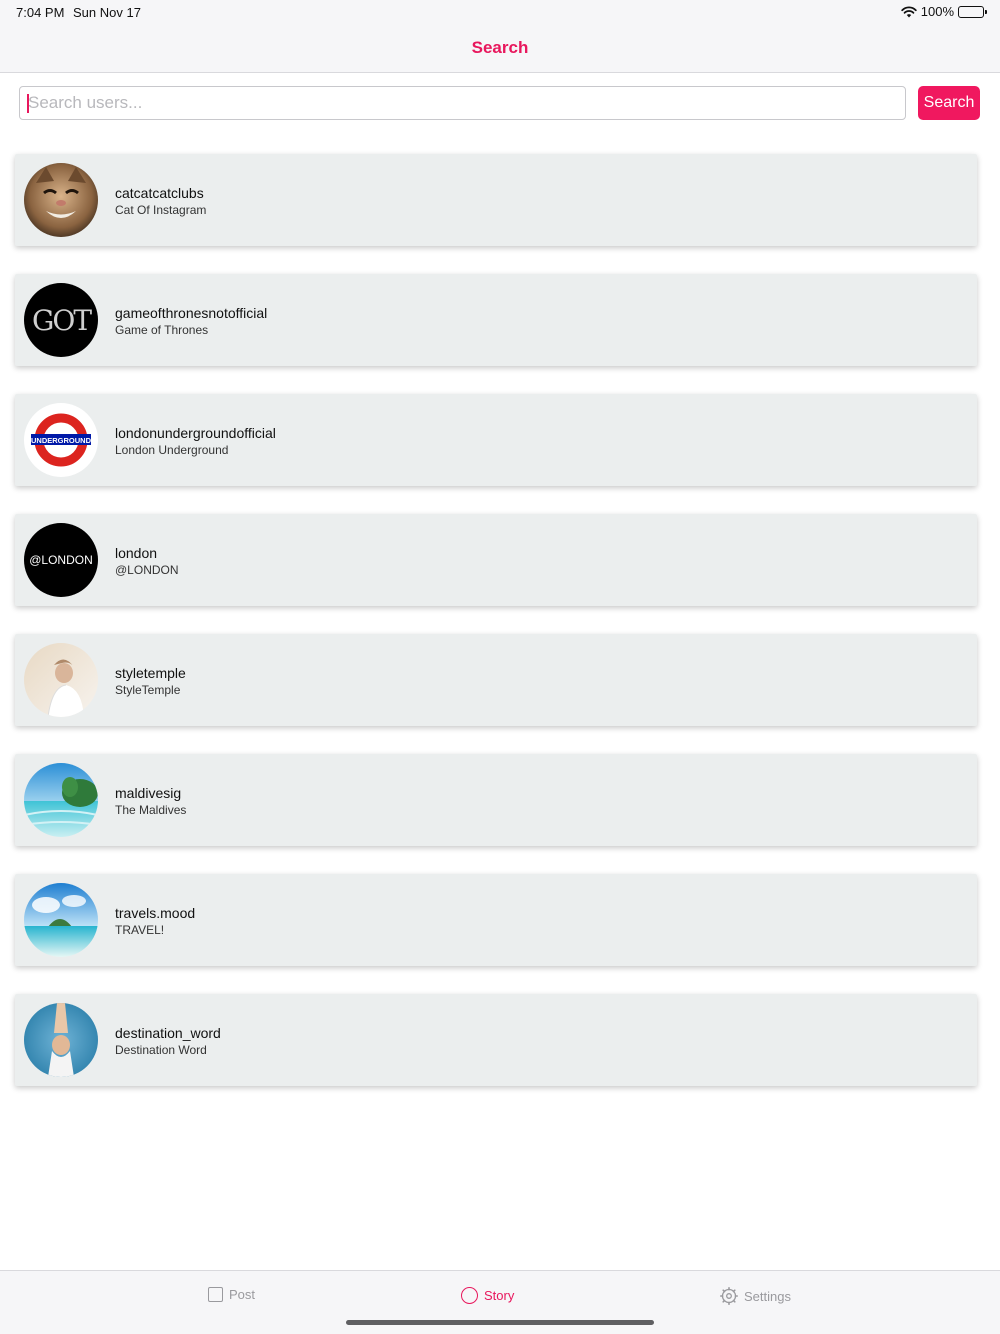  Describe the element at coordinates (172, 450) in the screenshot. I see `display-name: London Underground` at that location.